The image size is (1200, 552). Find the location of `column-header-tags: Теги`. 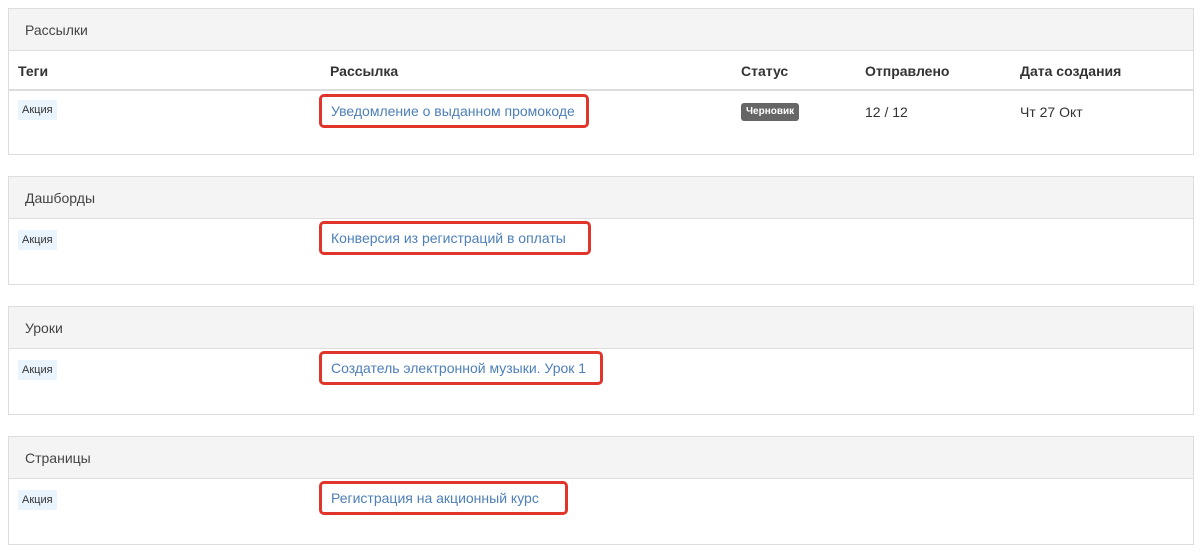

column-header-tags: Теги is located at coordinates (33, 71).